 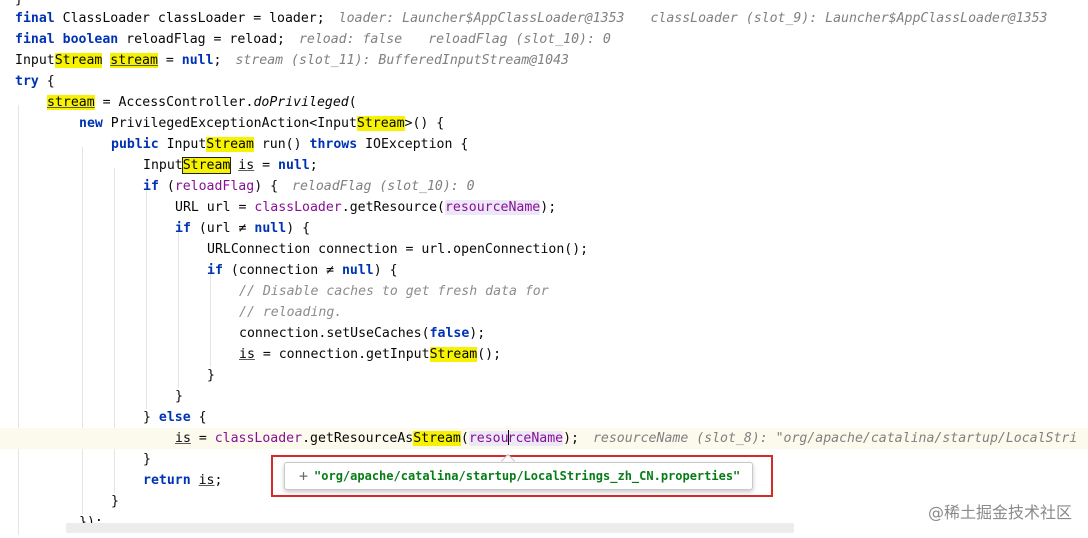 I want to click on watermark: @稀土掘金技术社区, so click(x=999, y=512).